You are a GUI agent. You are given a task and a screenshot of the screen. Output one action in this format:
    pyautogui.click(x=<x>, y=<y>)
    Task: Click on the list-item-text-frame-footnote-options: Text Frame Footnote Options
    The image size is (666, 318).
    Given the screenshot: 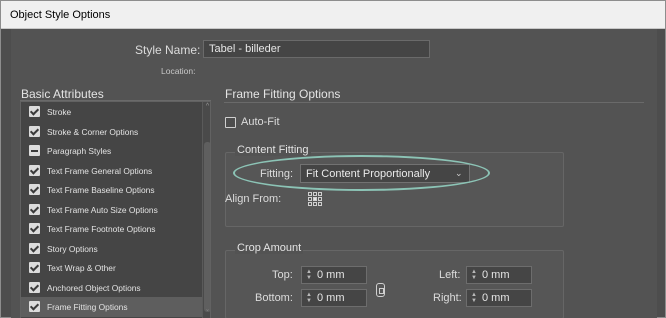 What is the action you would take?
    pyautogui.click(x=111, y=229)
    